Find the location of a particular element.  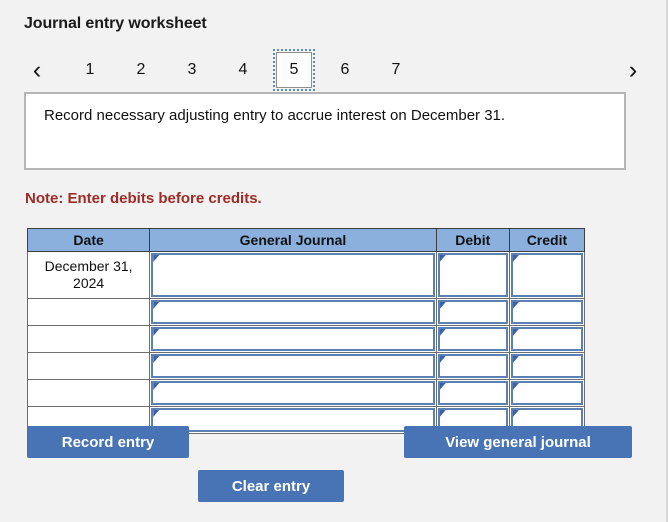

column-header-credit: Credit is located at coordinates (547, 240).